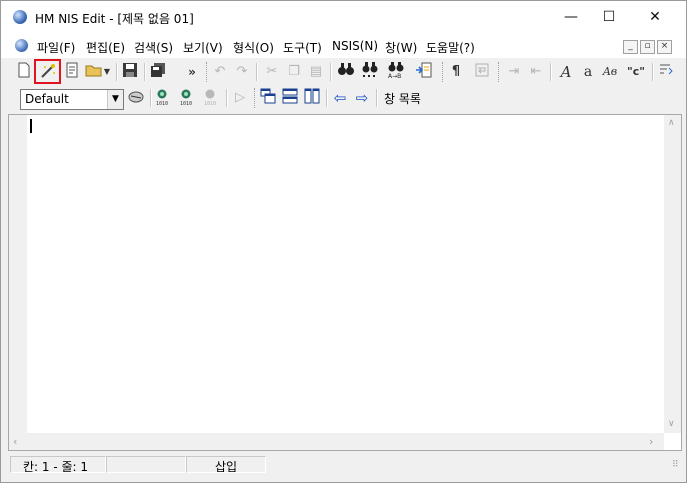 This screenshot has width=687, height=483. What do you see at coordinates (636, 72) in the screenshot?
I see `quote-icon: "c"` at bounding box center [636, 72].